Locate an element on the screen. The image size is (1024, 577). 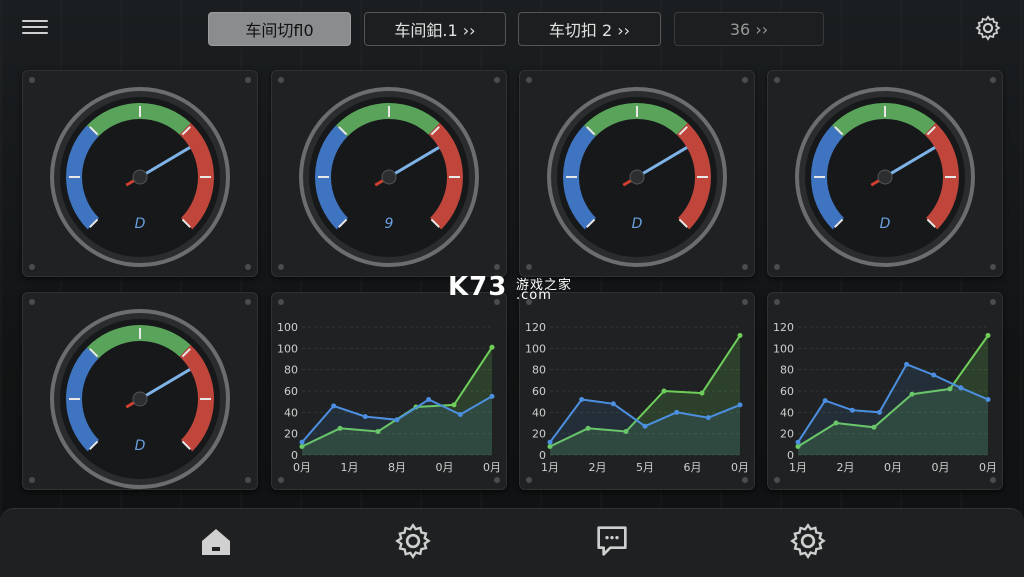
chart-panel-1: 100 100 80 60 40 20 0 0月 1月 8月 0月 0月 is located at coordinates (389, 391).